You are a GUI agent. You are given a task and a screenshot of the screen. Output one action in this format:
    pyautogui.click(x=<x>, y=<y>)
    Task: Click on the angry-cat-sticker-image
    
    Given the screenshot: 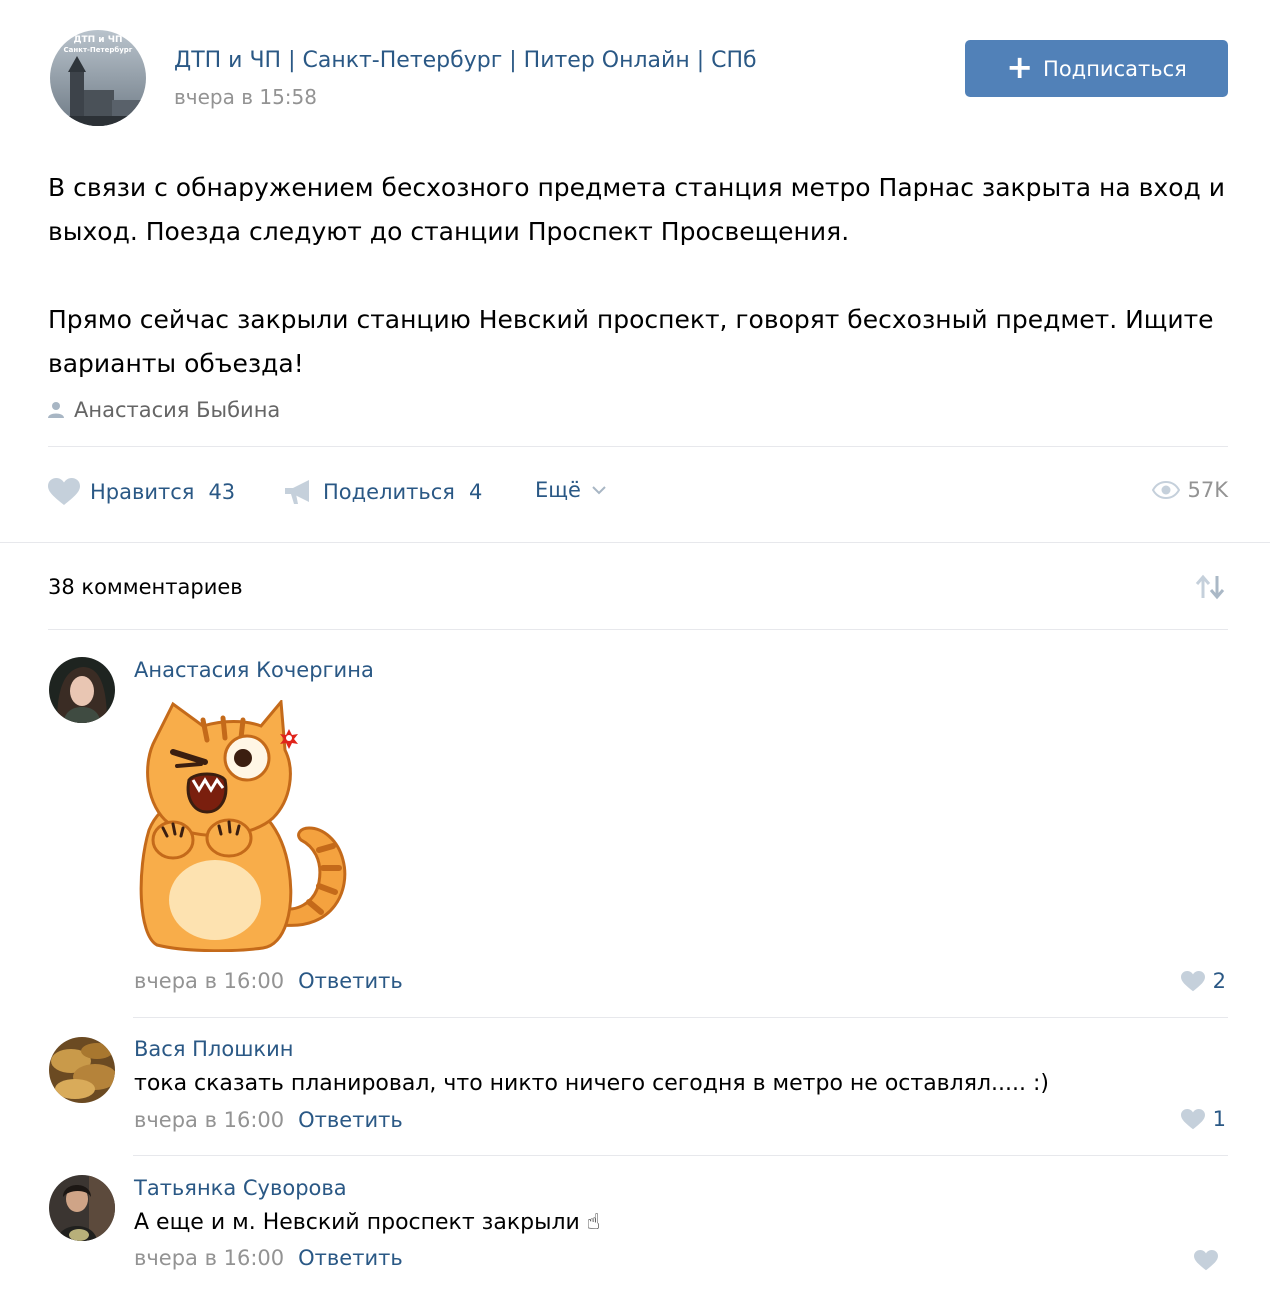 What is the action you would take?
    pyautogui.click(x=243, y=825)
    